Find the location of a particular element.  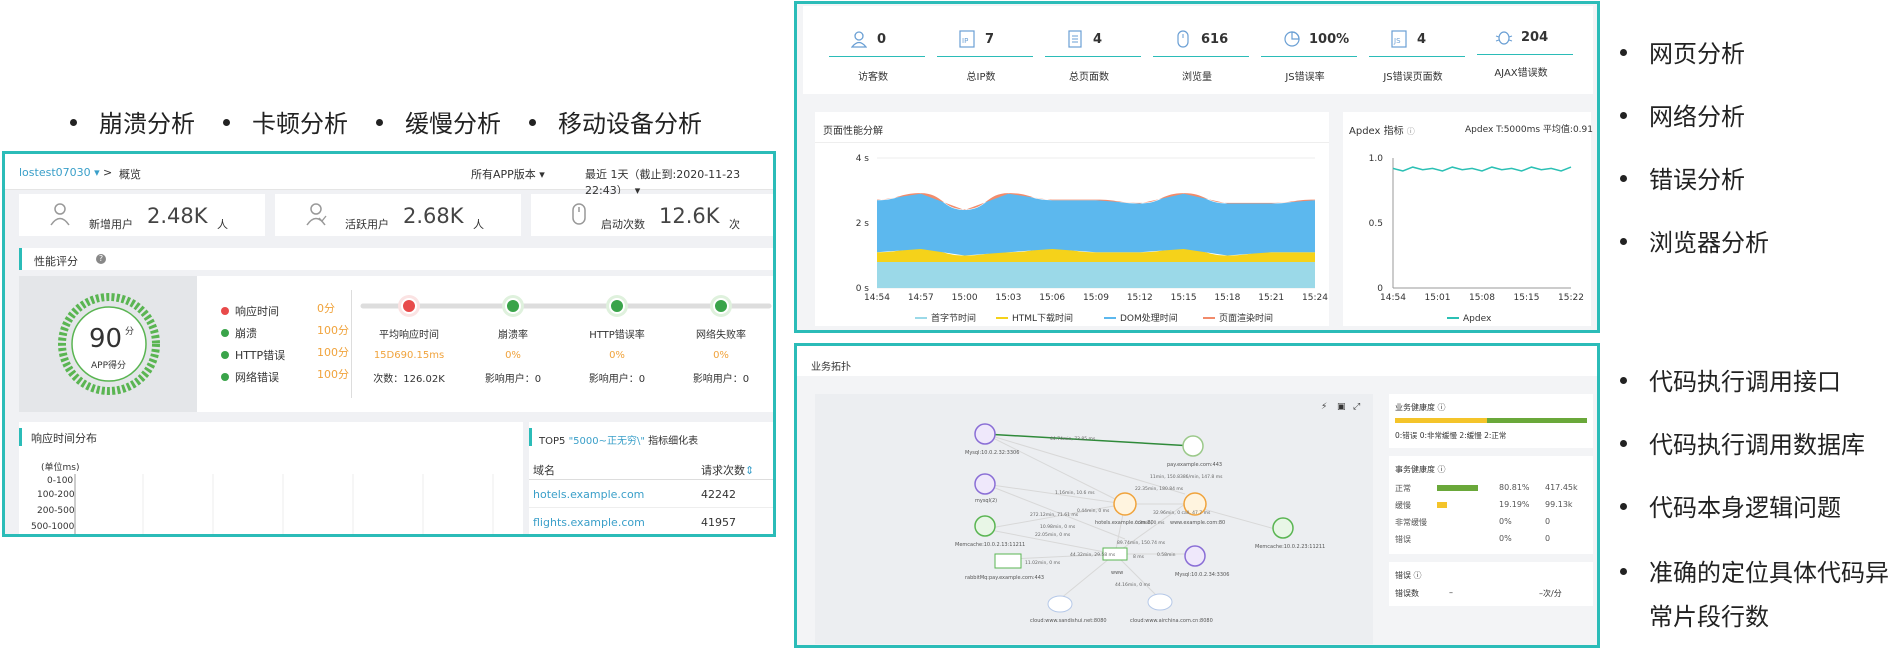

bullet-lag: 卡顿分析 is located at coordinates (285, 121).